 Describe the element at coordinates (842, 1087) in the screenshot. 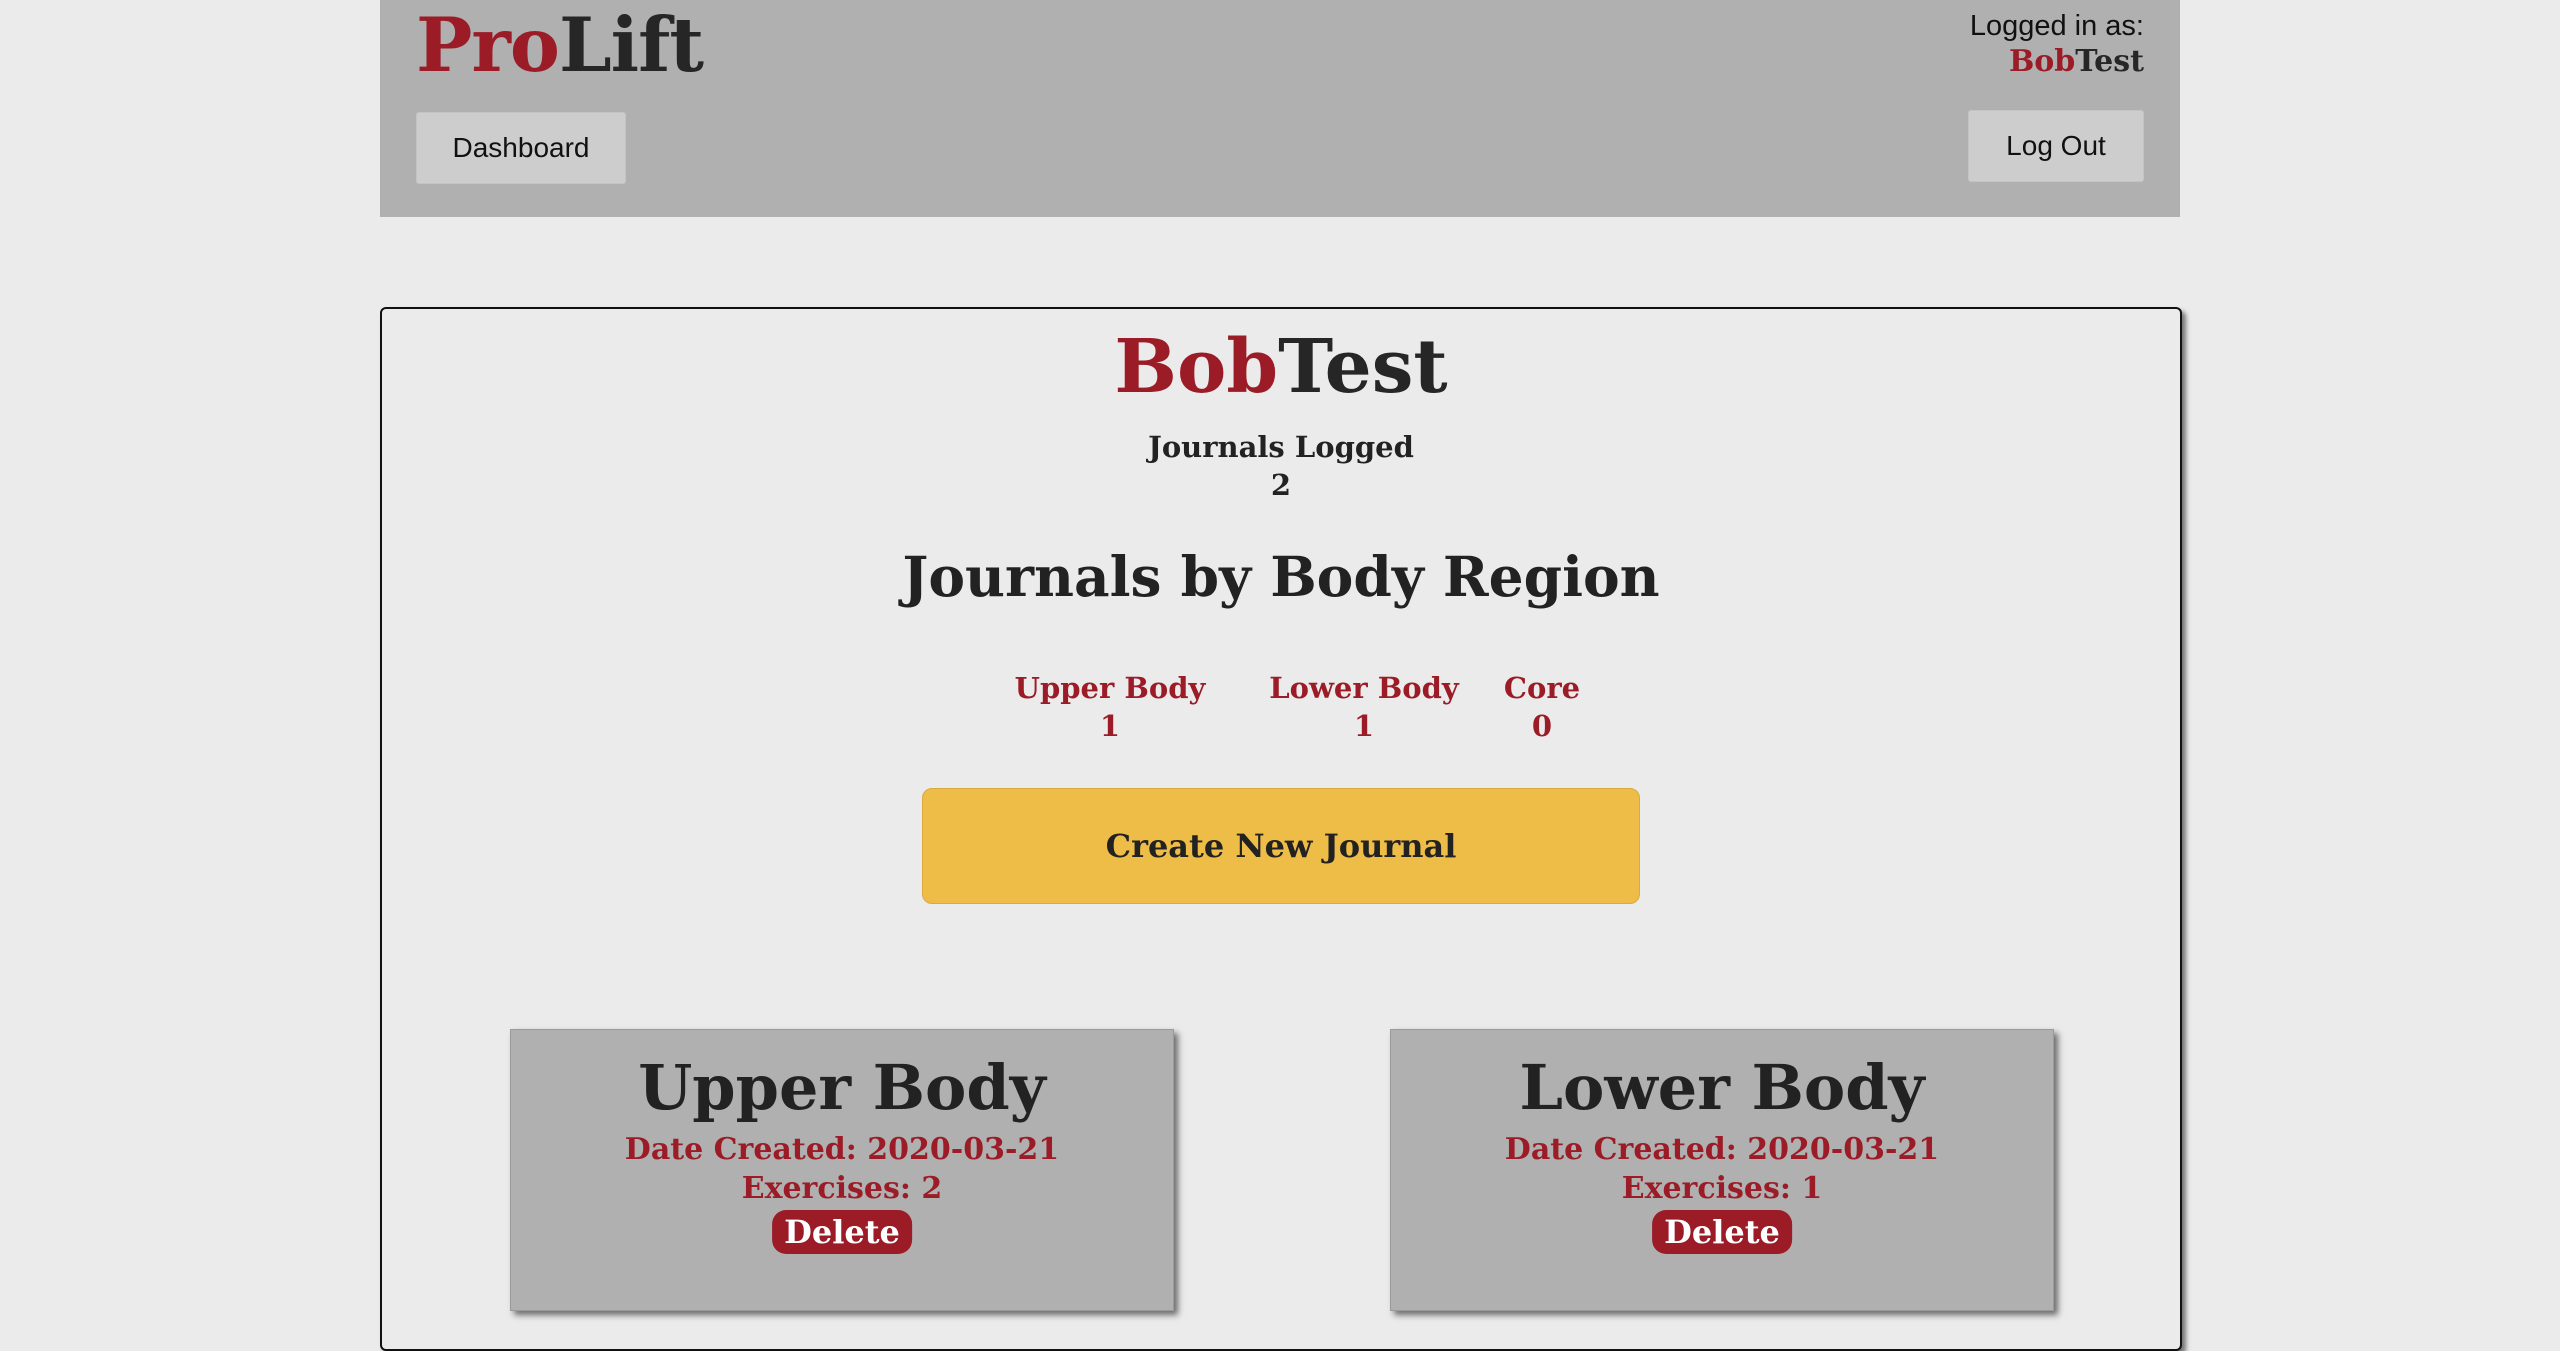

I see `journal-title: Upper Body` at that location.